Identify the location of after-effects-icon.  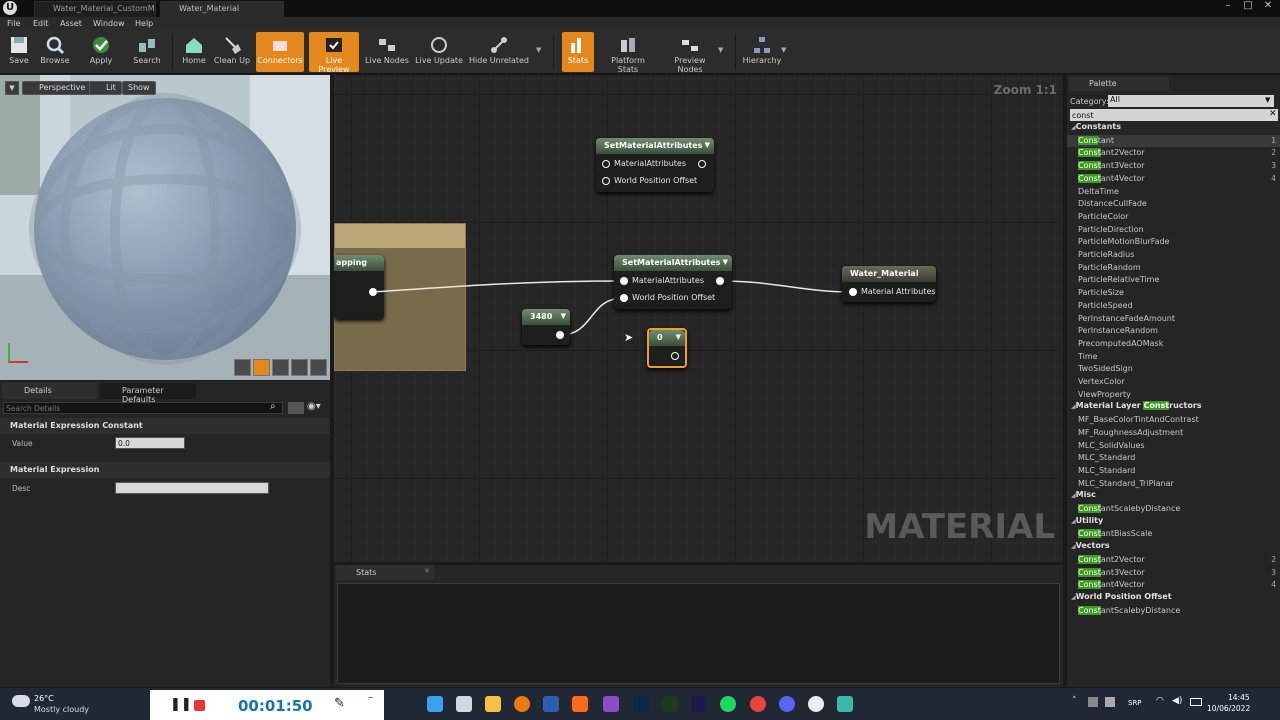
(699, 704).